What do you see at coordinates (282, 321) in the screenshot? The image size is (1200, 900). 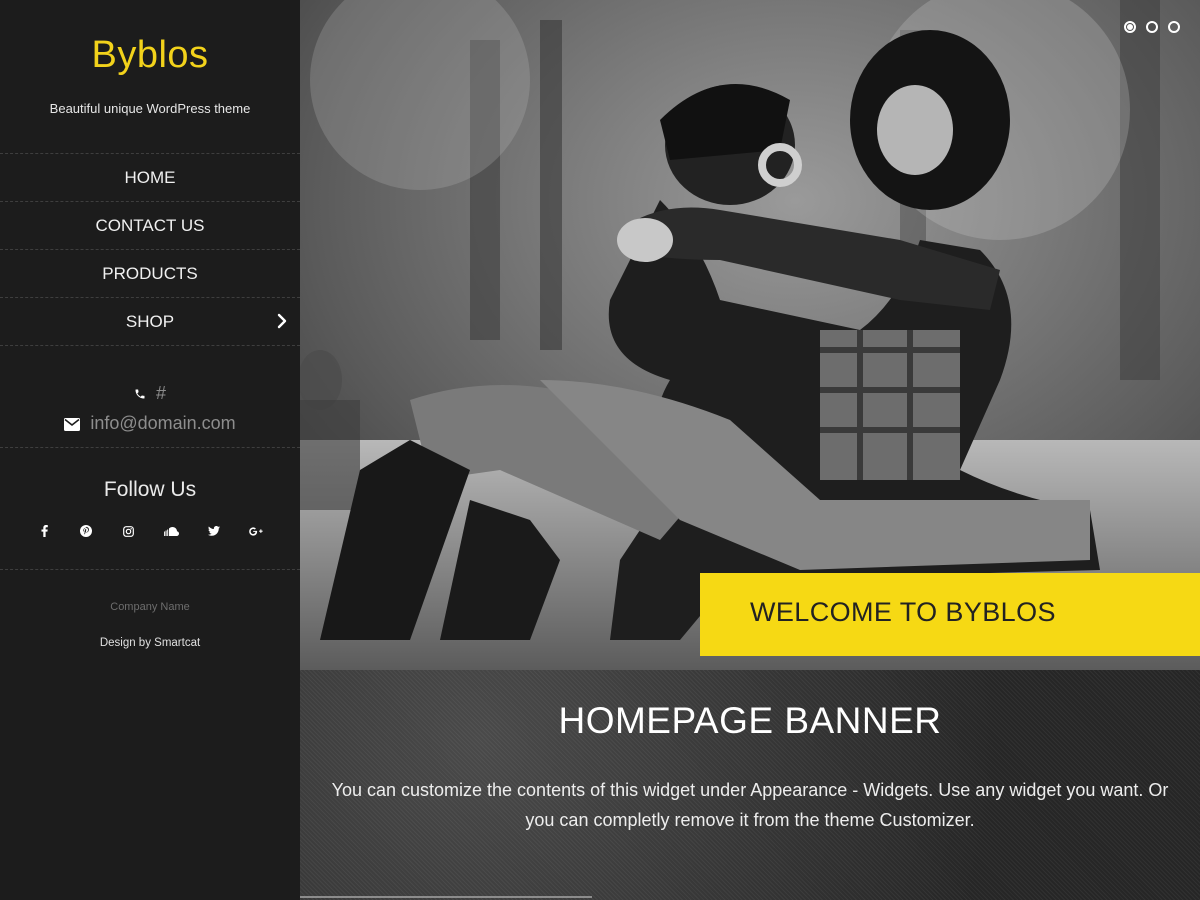 I see `chevron-right-icon` at bounding box center [282, 321].